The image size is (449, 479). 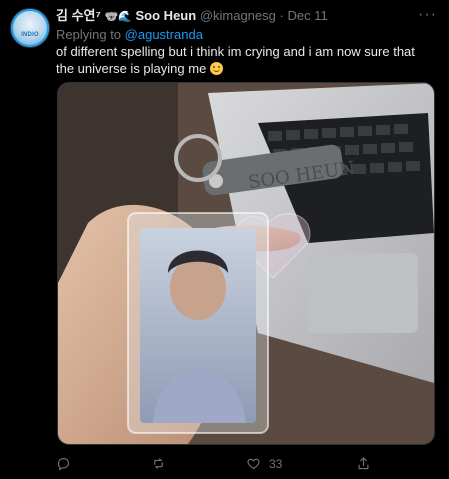 I want to click on retweet-button, so click(x=162, y=463).